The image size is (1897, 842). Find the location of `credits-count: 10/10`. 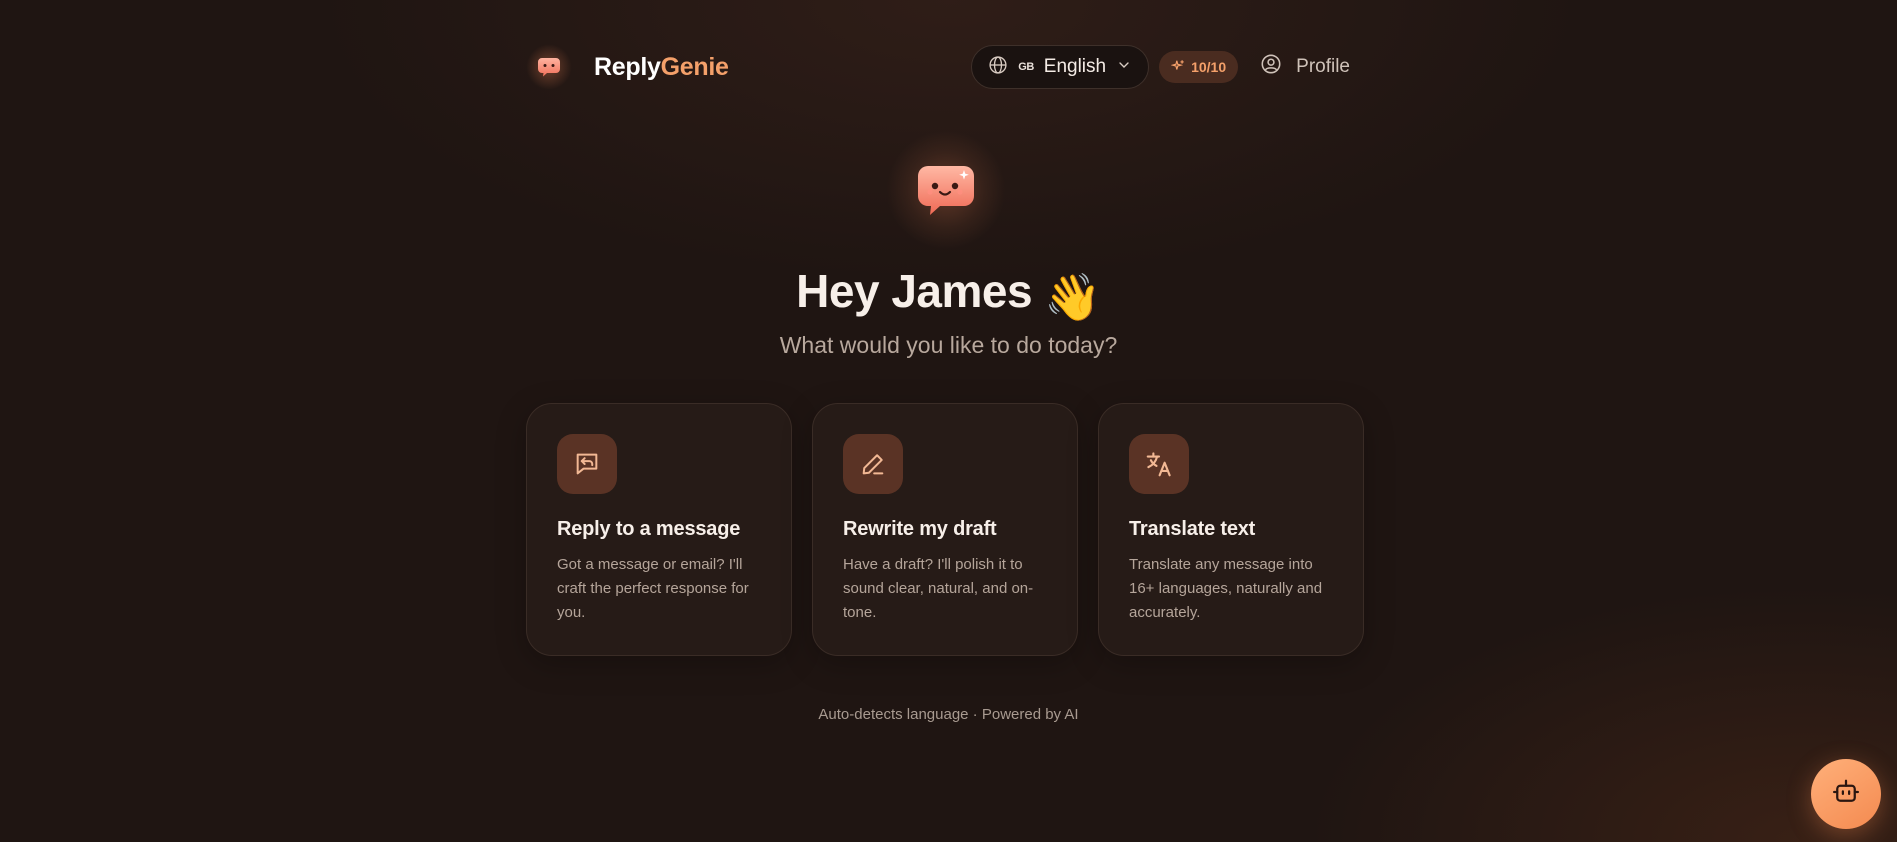

credits-count: 10/10 is located at coordinates (1209, 67).